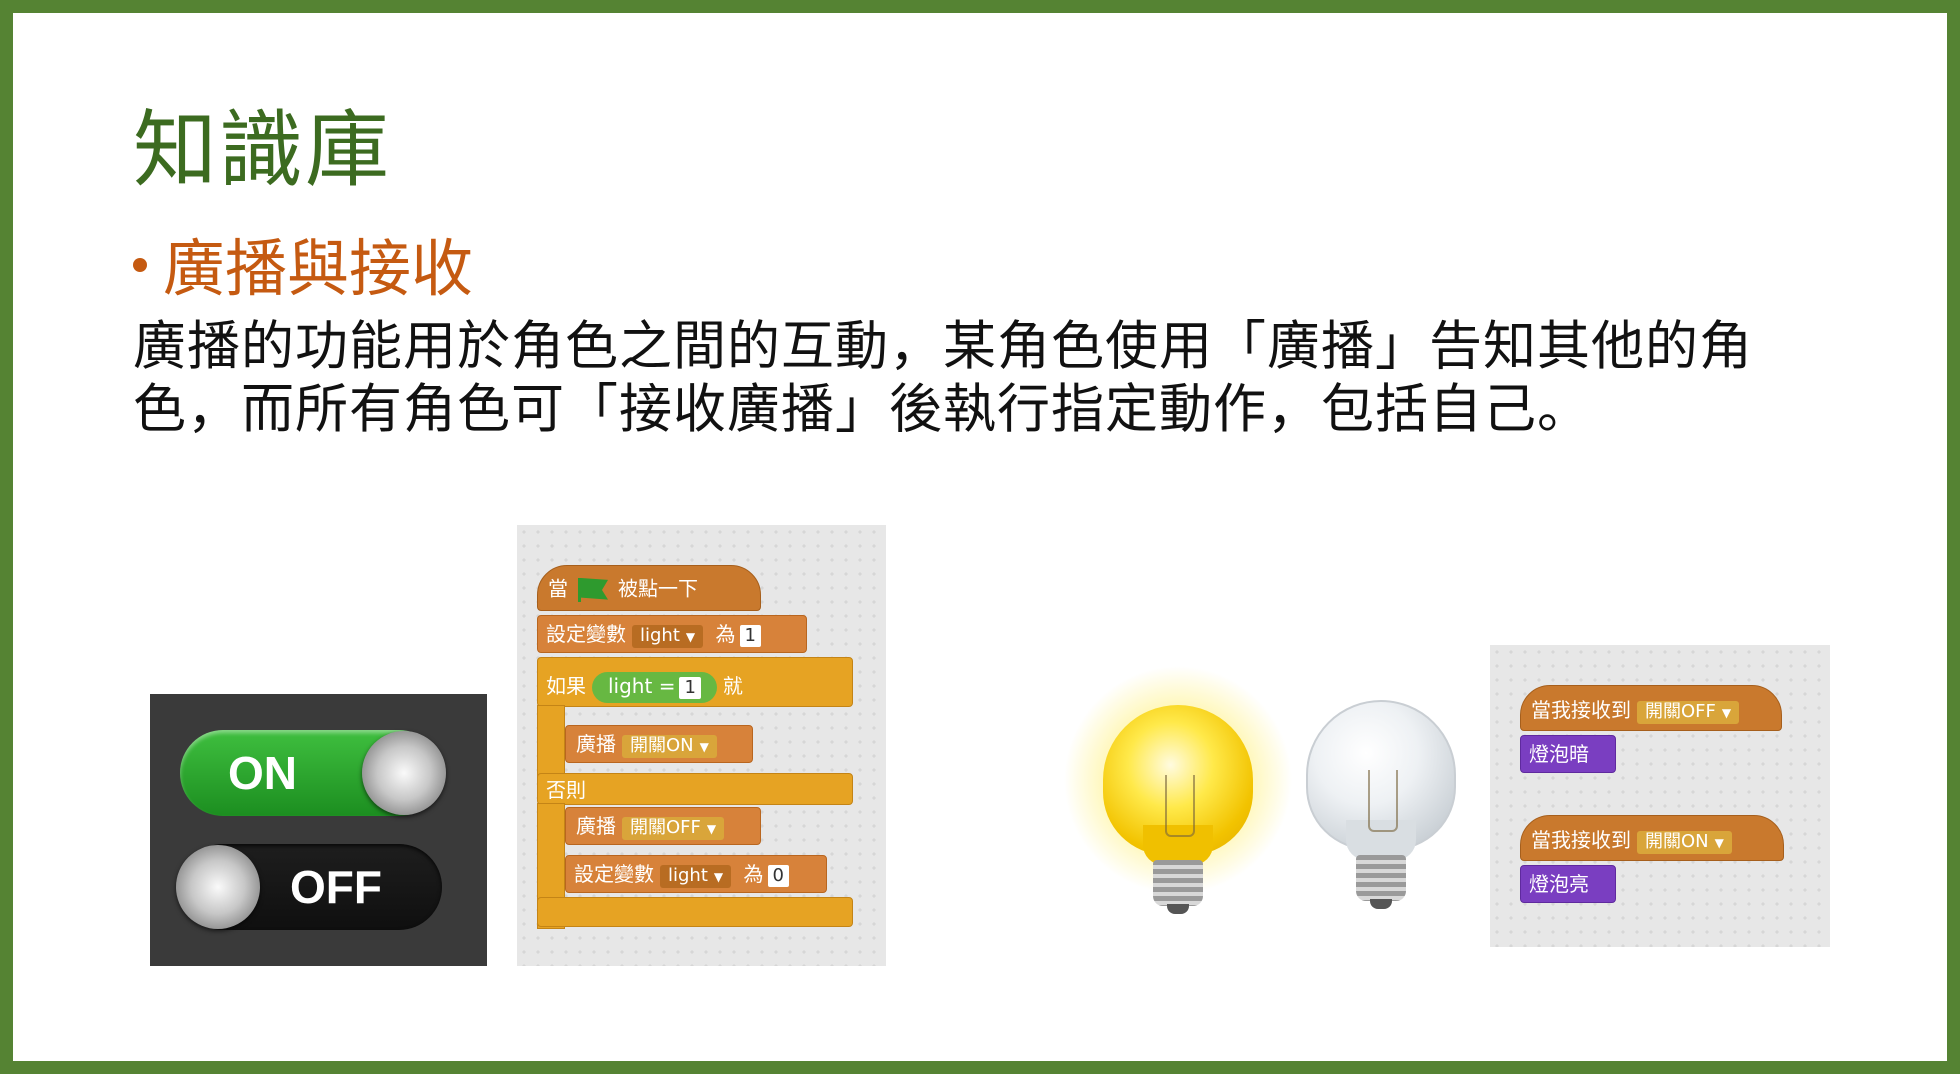  I want to click on value-slot: 1, so click(750, 636).